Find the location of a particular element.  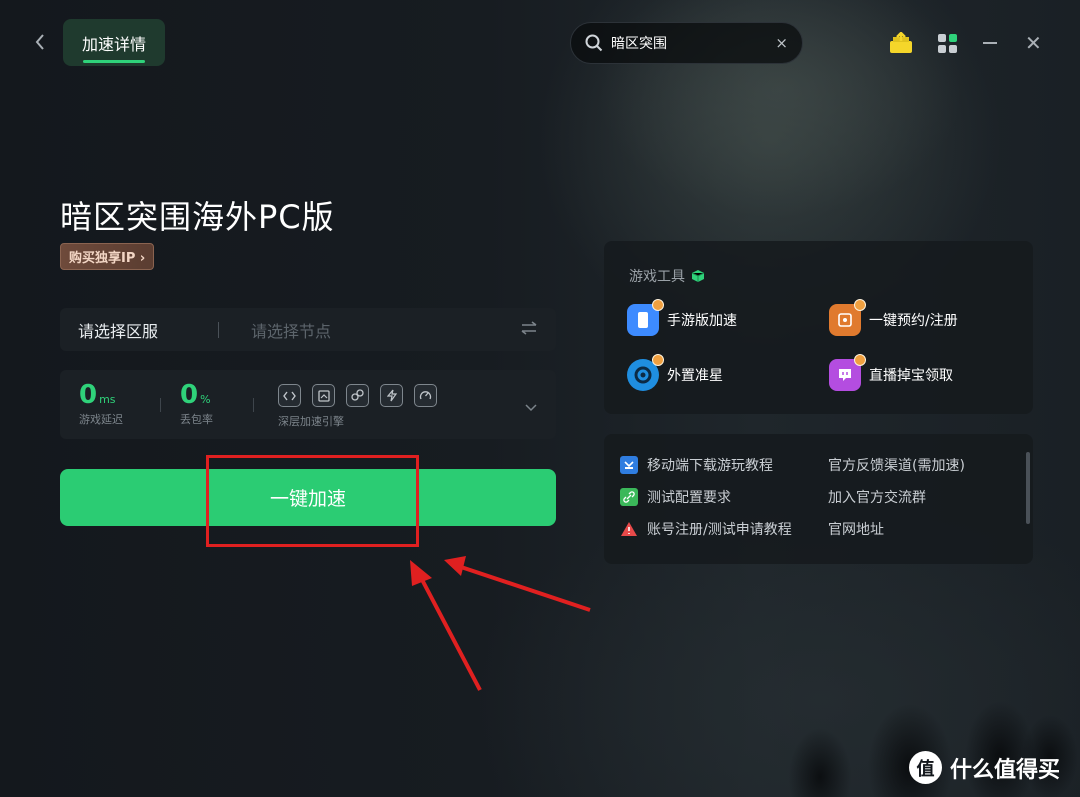

tool-reserve-register: 一键预约/注册 is located at coordinates (893, 317).